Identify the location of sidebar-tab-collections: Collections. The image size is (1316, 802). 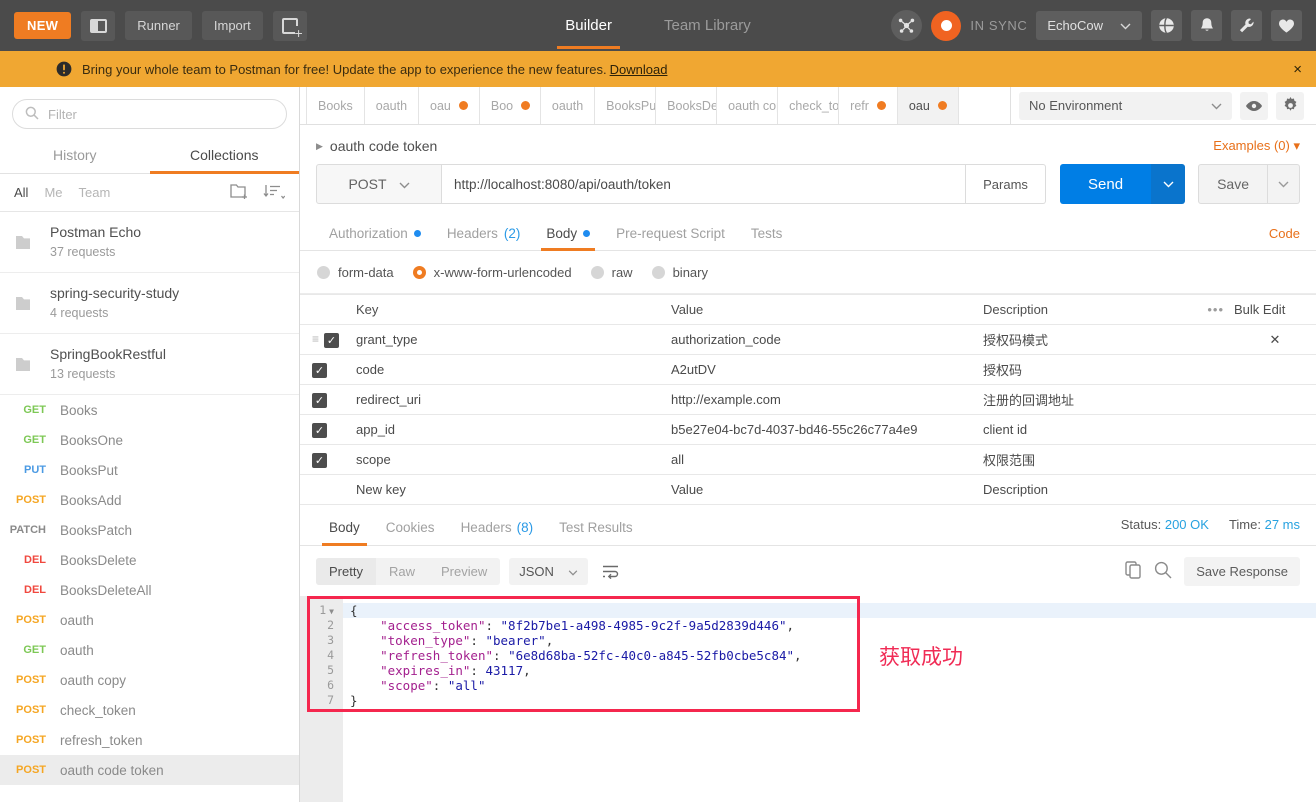
(224, 156).